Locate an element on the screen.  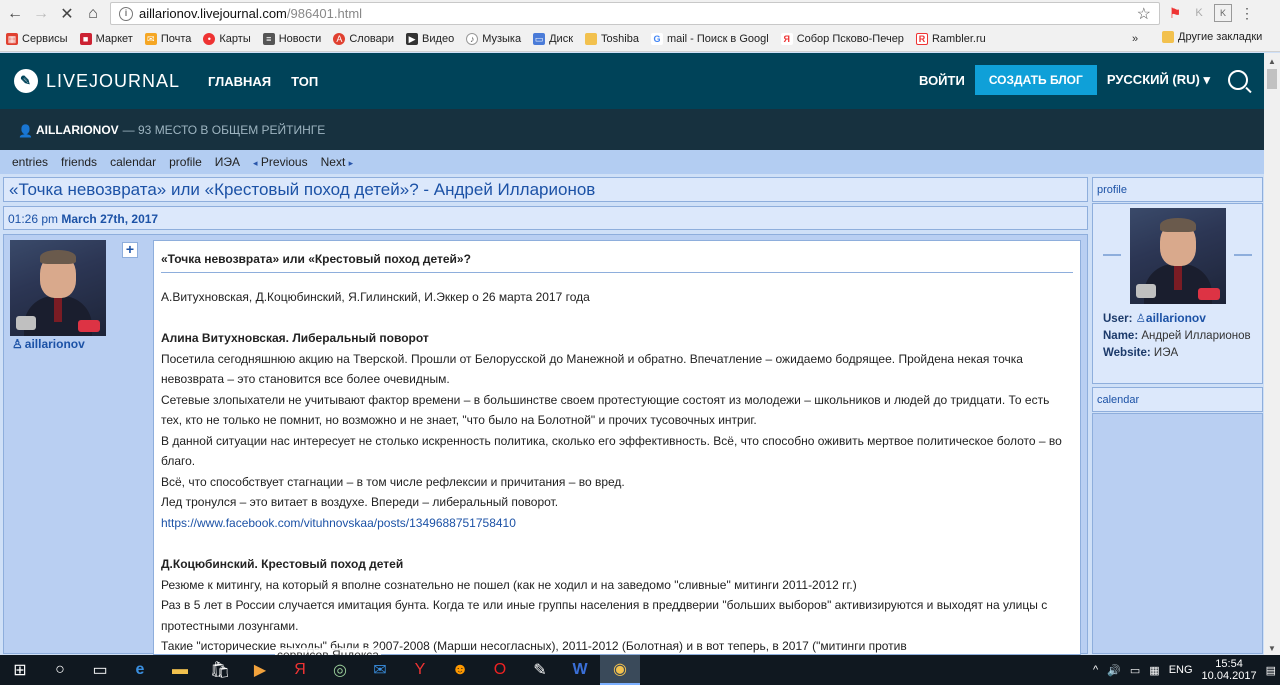
bookmark-item: ▶ Видео is located at coordinates (430, 39).